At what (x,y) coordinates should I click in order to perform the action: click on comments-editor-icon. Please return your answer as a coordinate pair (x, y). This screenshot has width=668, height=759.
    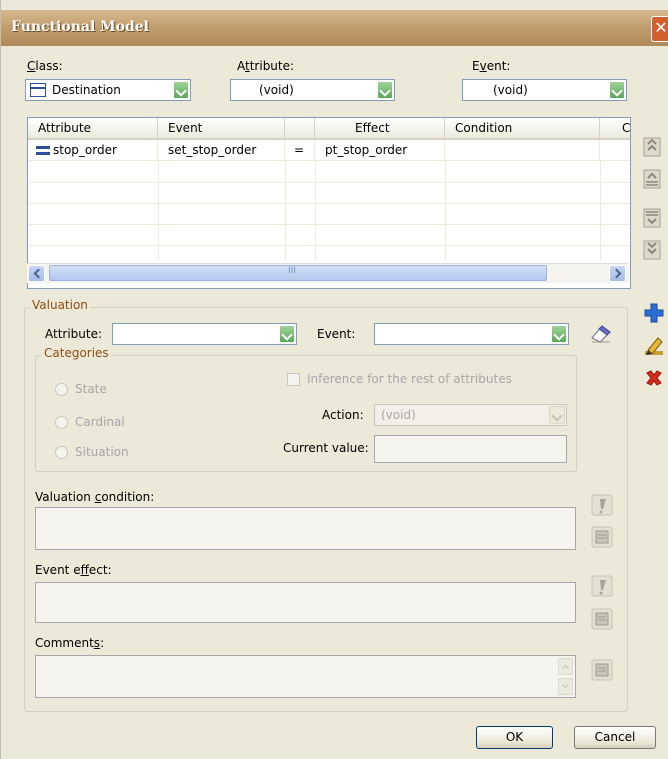
    Looking at the image, I should click on (602, 670).